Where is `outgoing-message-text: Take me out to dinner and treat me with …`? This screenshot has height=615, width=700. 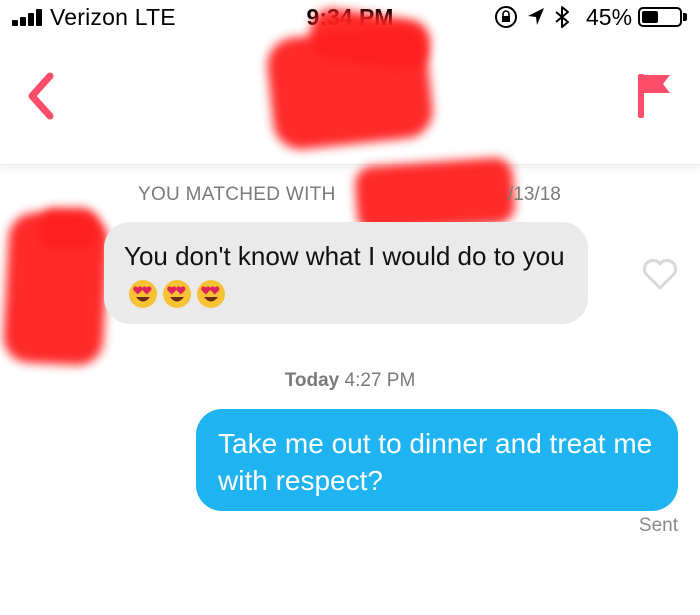 outgoing-message-text: Take me out to dinner and treat me with … is located at coordinates (435, 462).